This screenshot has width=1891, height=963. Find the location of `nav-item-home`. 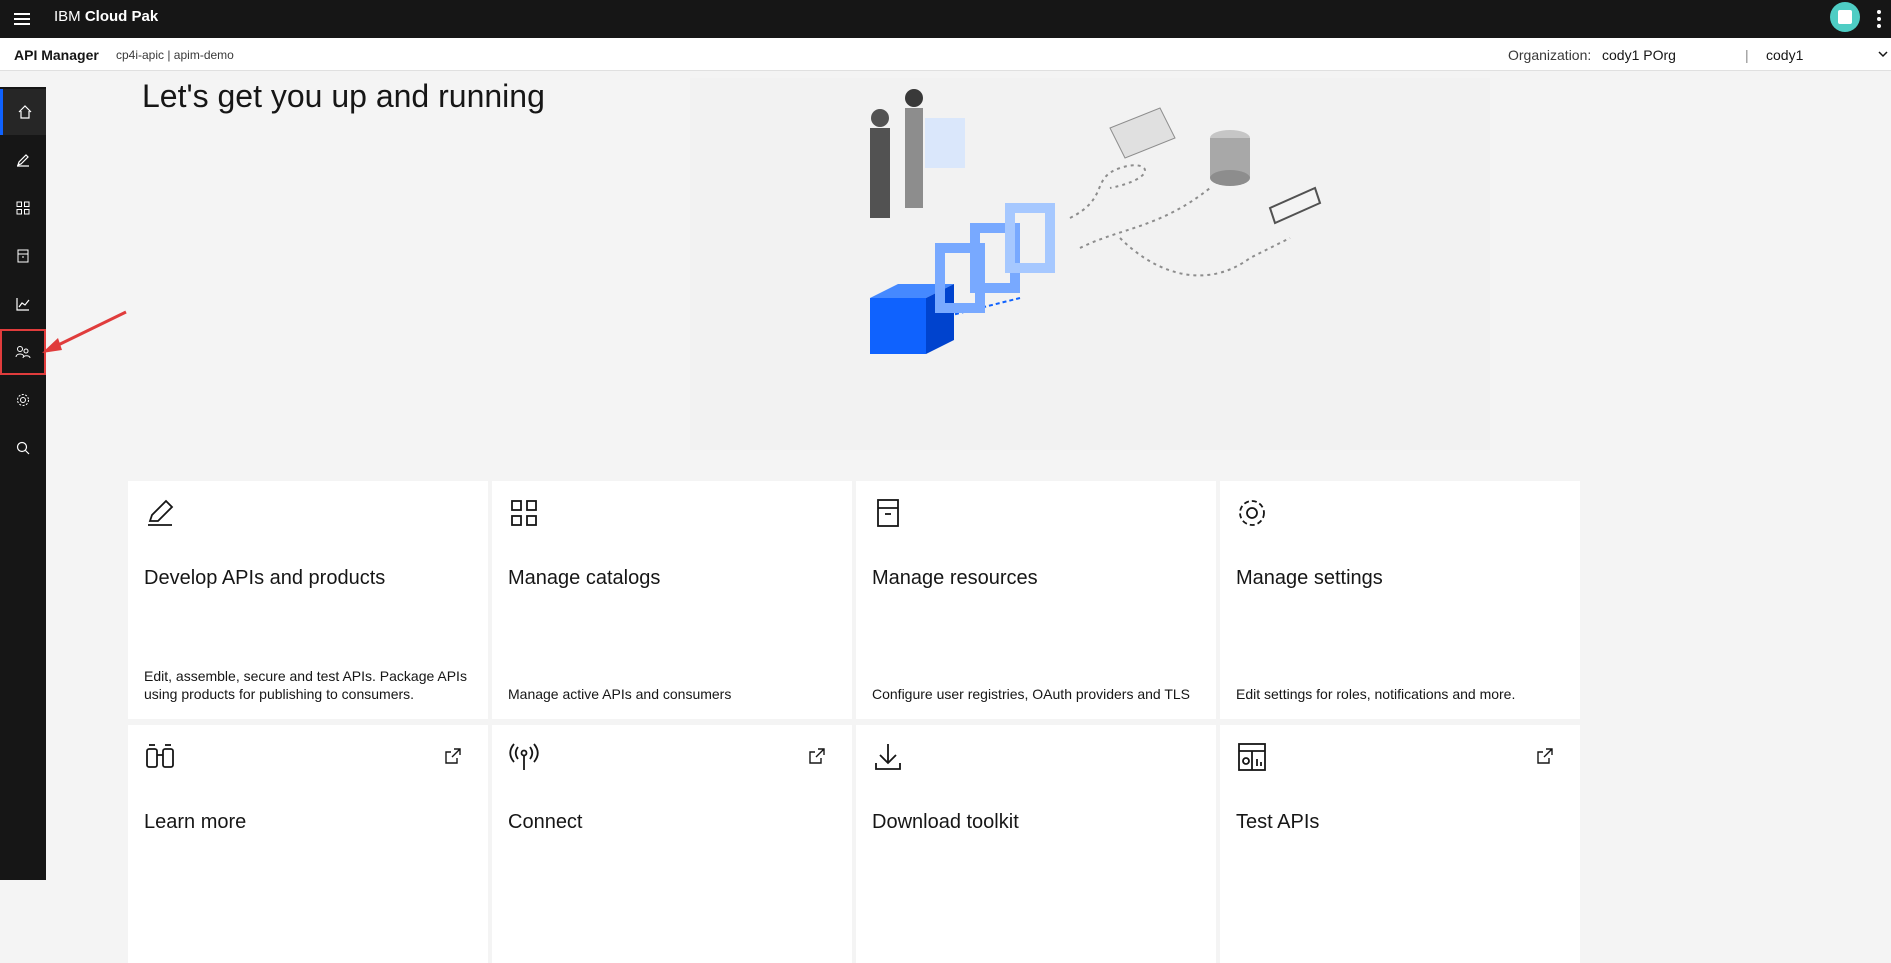

nav-item-home is located at coordinates (23, 112).